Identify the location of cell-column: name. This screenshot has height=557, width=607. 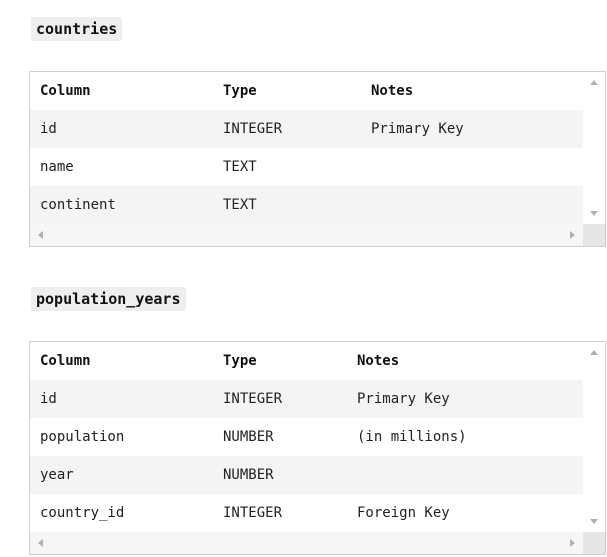
(57, 167).